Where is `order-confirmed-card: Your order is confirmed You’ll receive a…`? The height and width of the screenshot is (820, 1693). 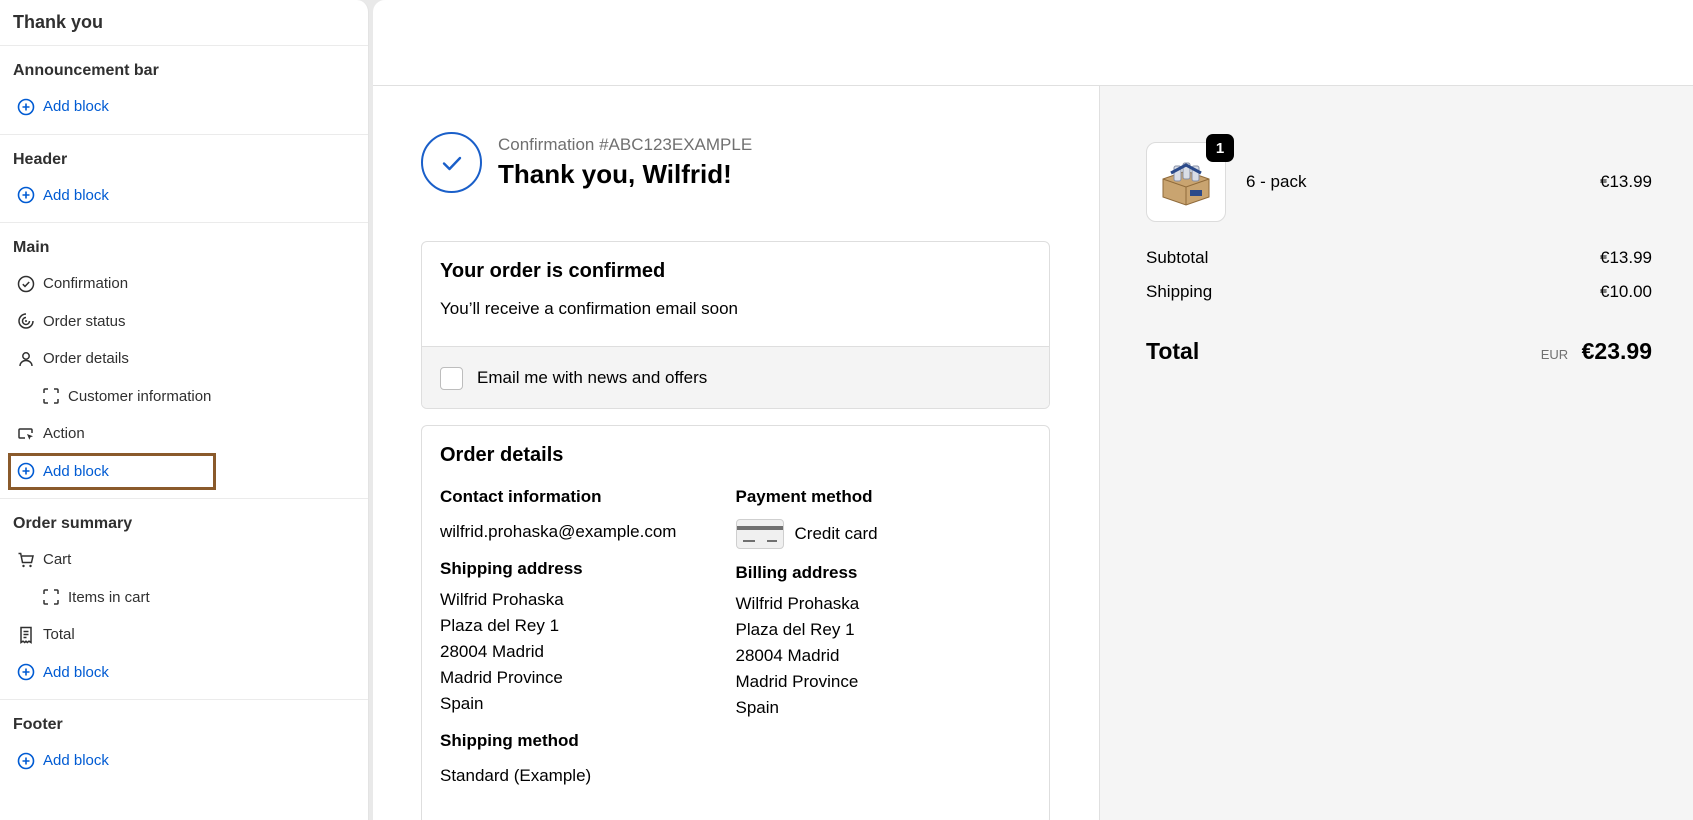
order-confirmed-card: Your order is confirmed You’ll receive a… is located at coordinates (735, 325).